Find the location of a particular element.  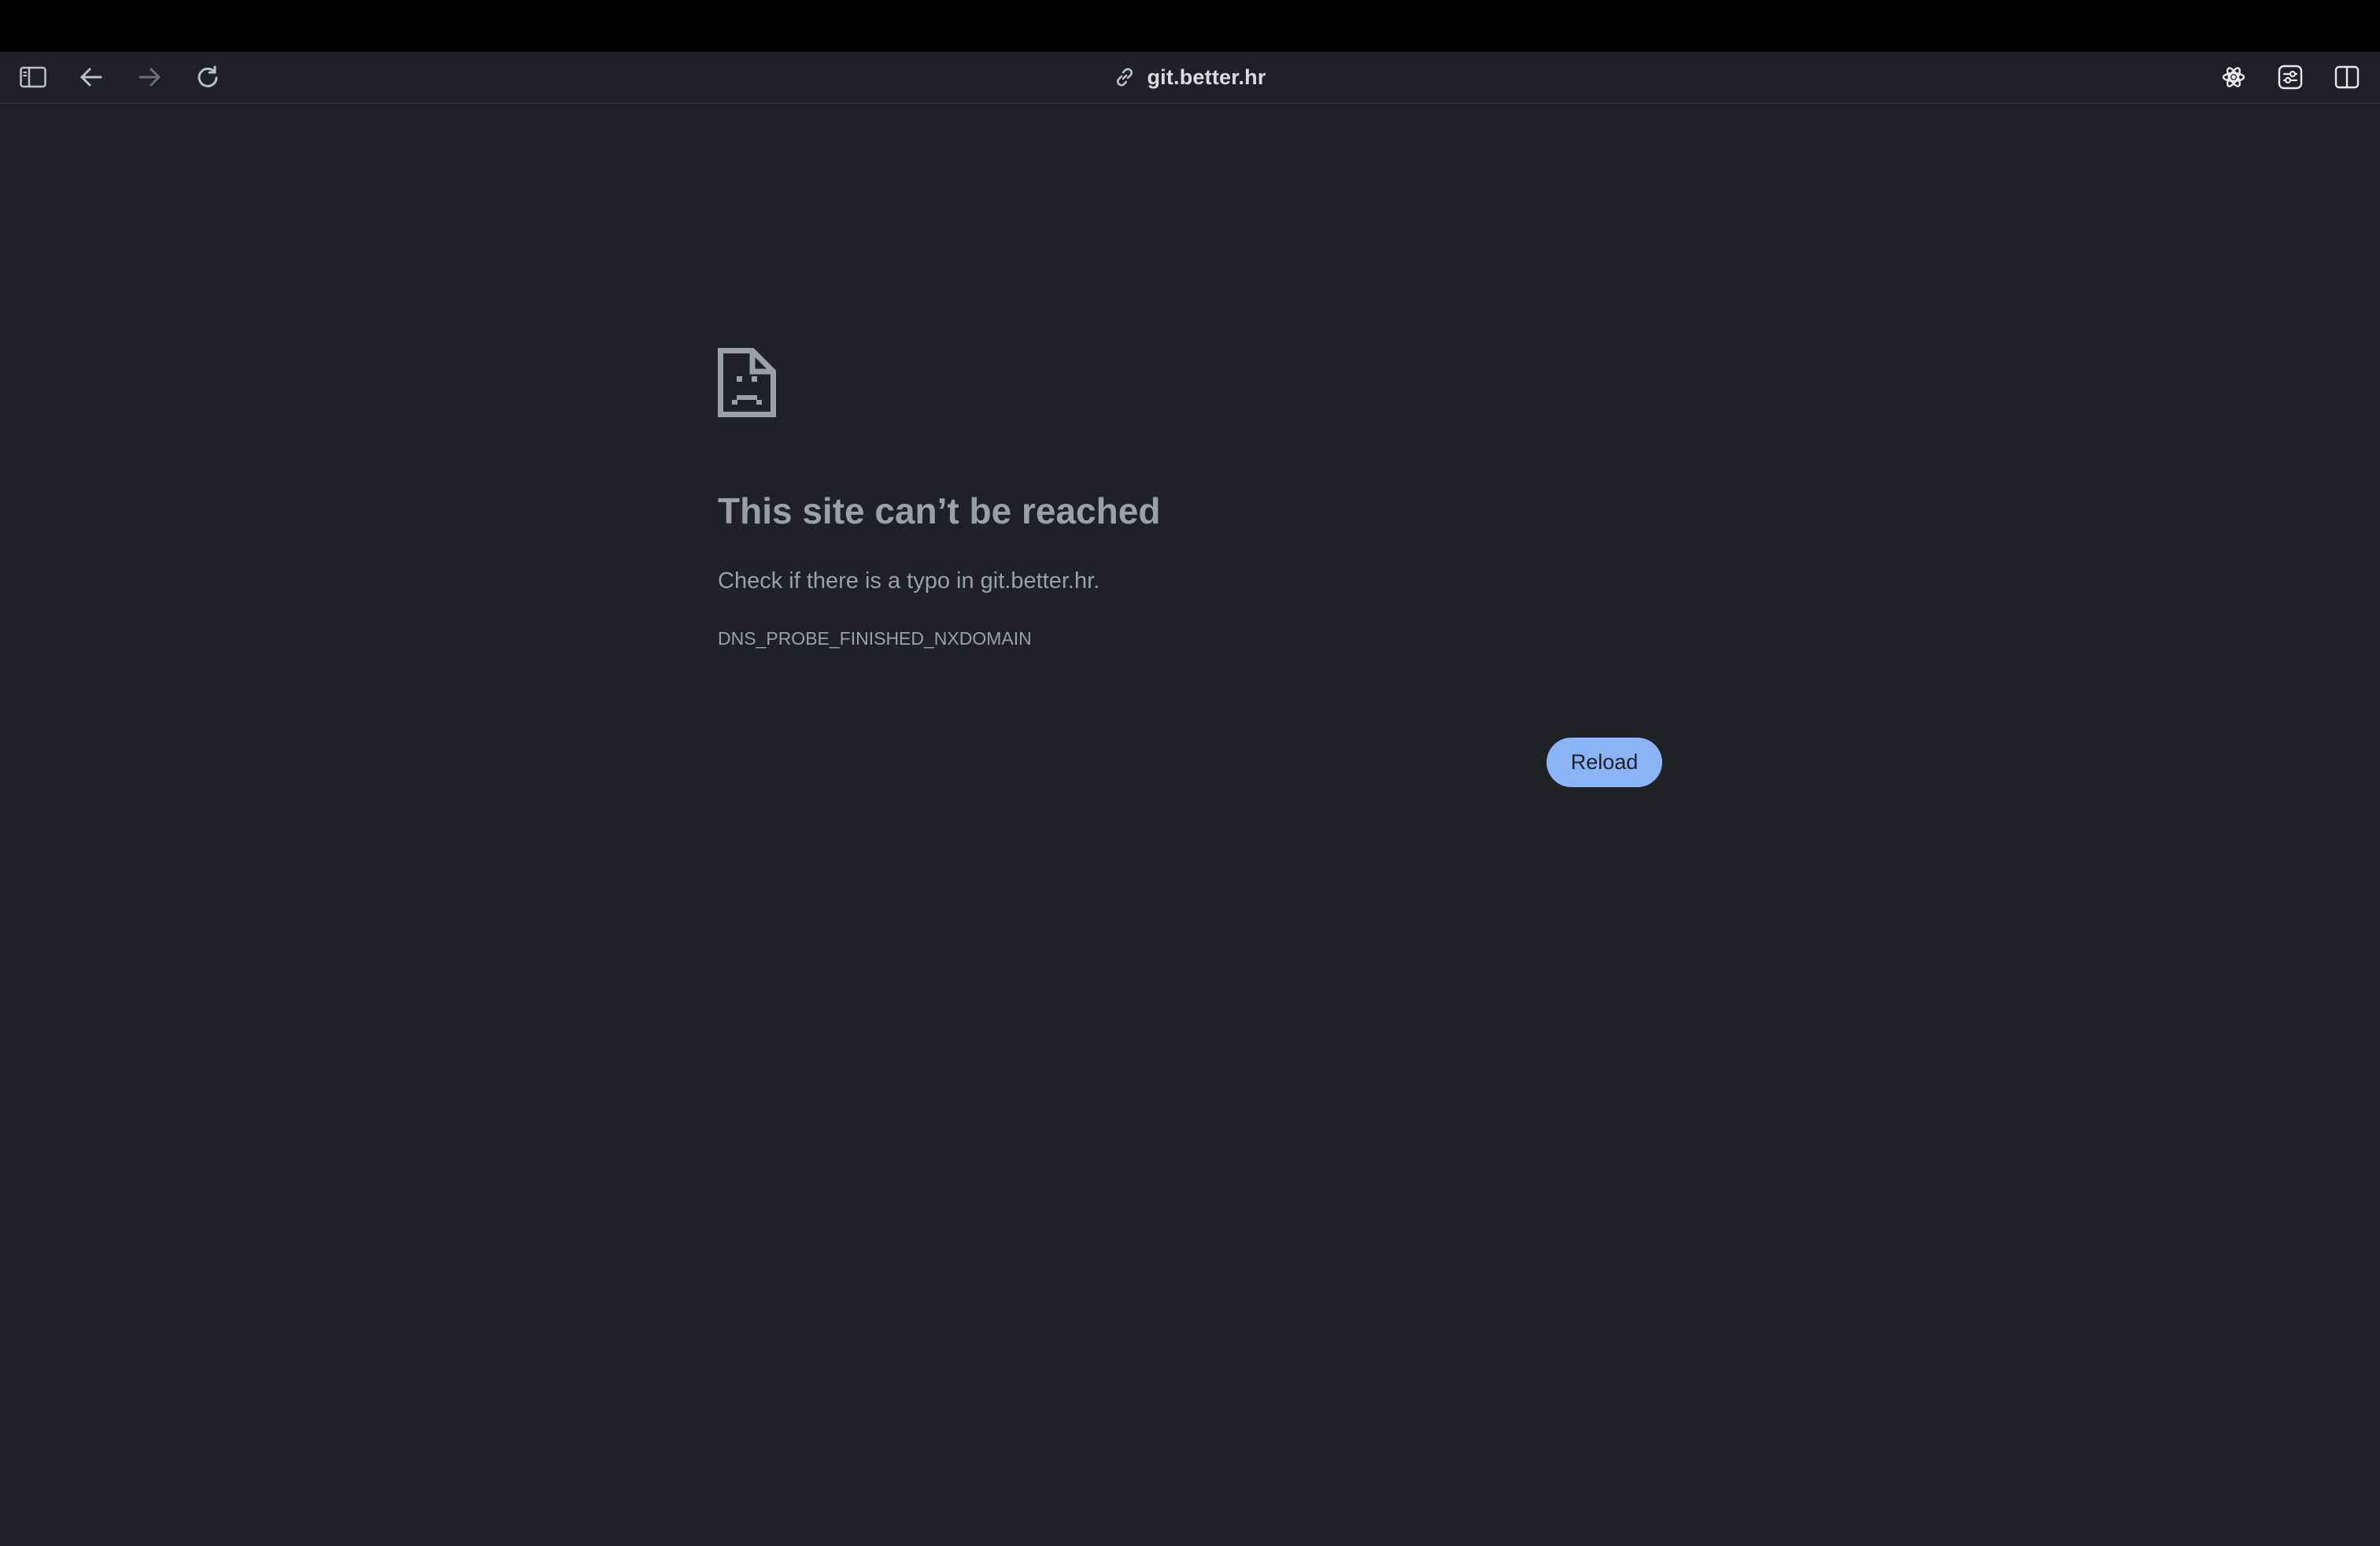

atom-extension-button is located at coordinates (2233, 77).